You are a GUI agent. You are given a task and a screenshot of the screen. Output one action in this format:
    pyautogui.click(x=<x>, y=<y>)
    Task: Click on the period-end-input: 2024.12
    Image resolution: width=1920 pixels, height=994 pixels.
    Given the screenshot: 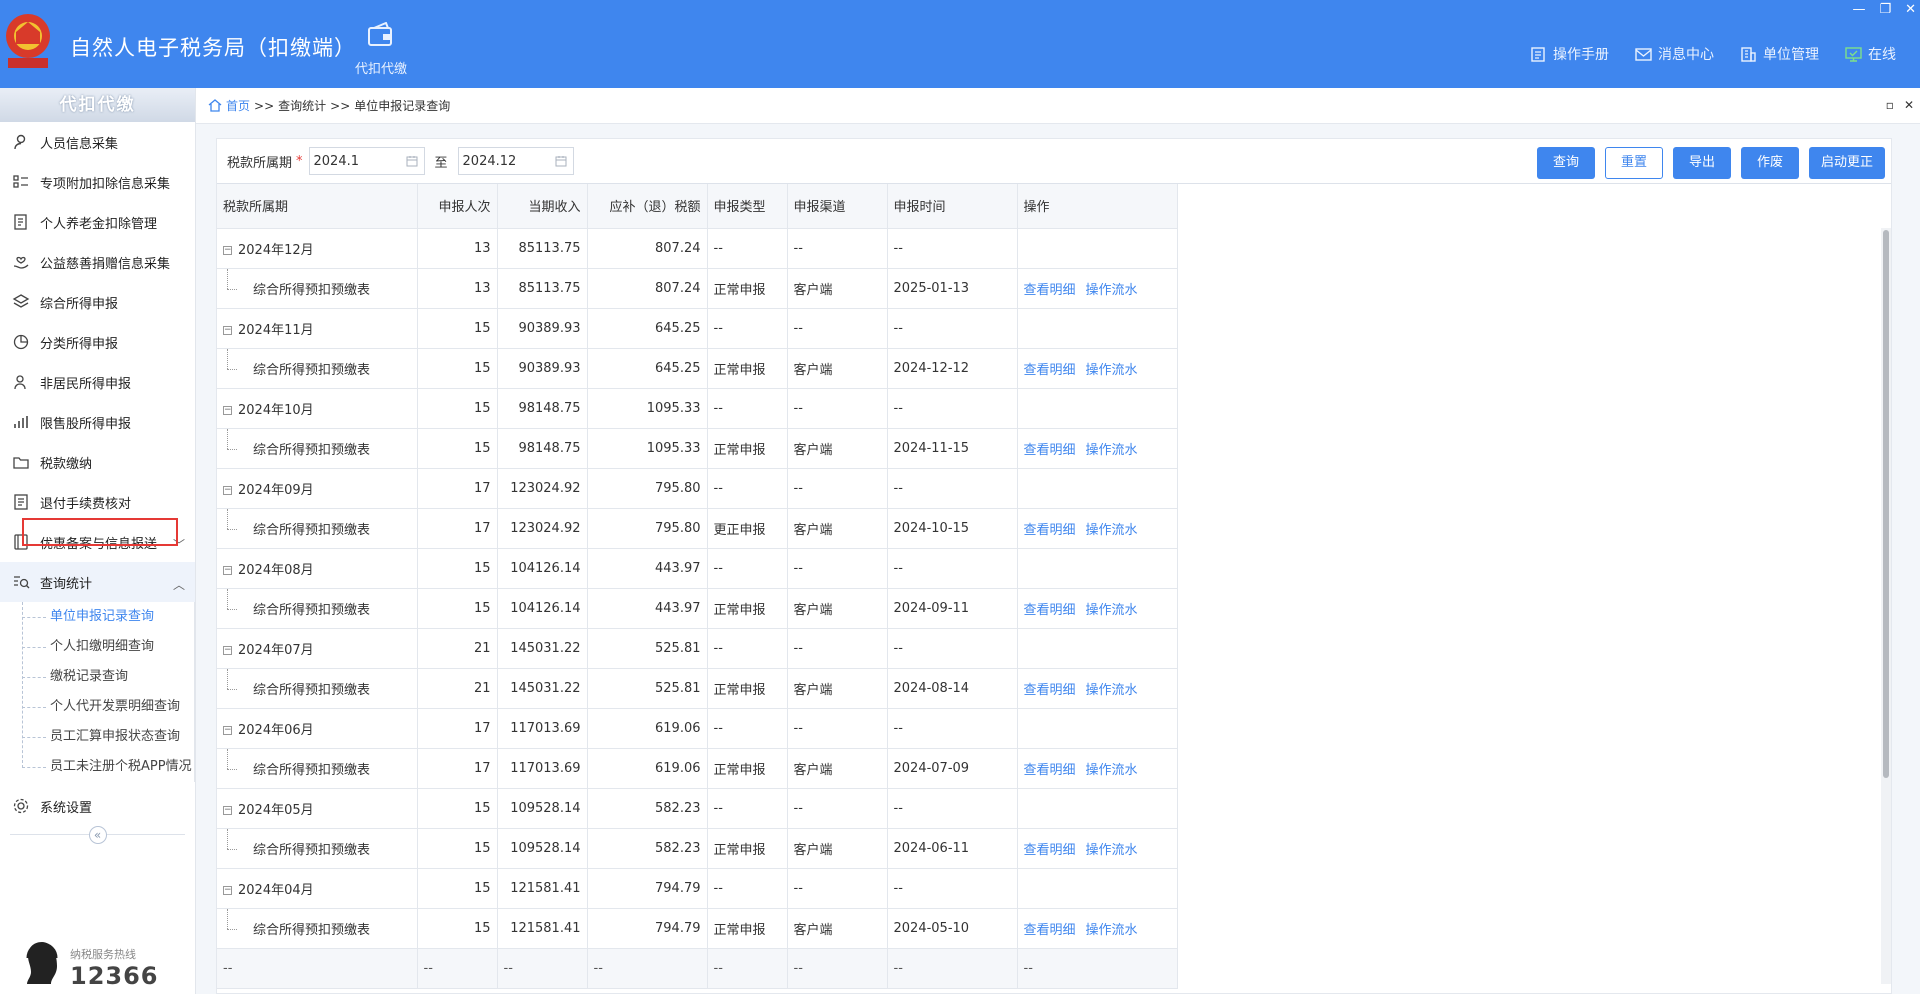 What is the action you would take?
    pyautogui.click(x=515, y=161)
    